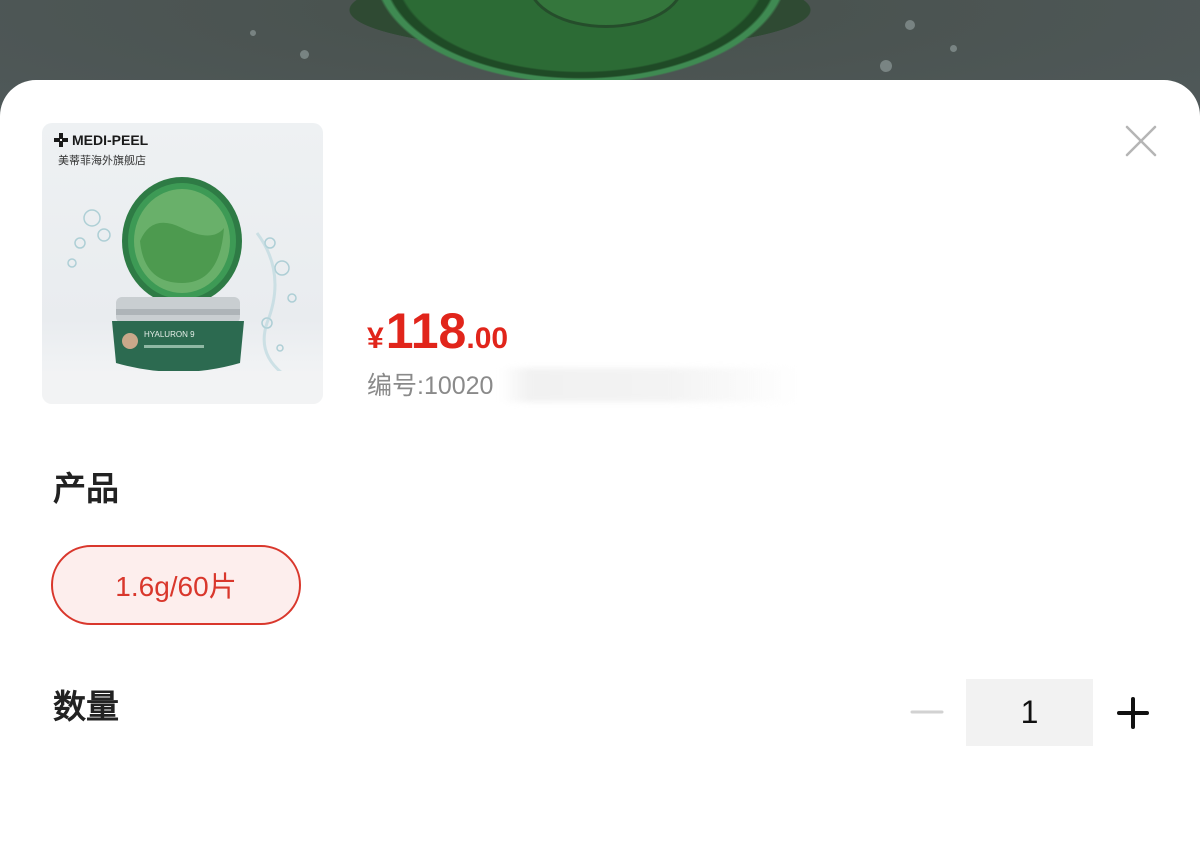 This screenshot has height=858, width=1200. What do you see at coordinates (375, 338) in the screenshot?
I see `price-currency: ¥` at bounding box center [375, 338].